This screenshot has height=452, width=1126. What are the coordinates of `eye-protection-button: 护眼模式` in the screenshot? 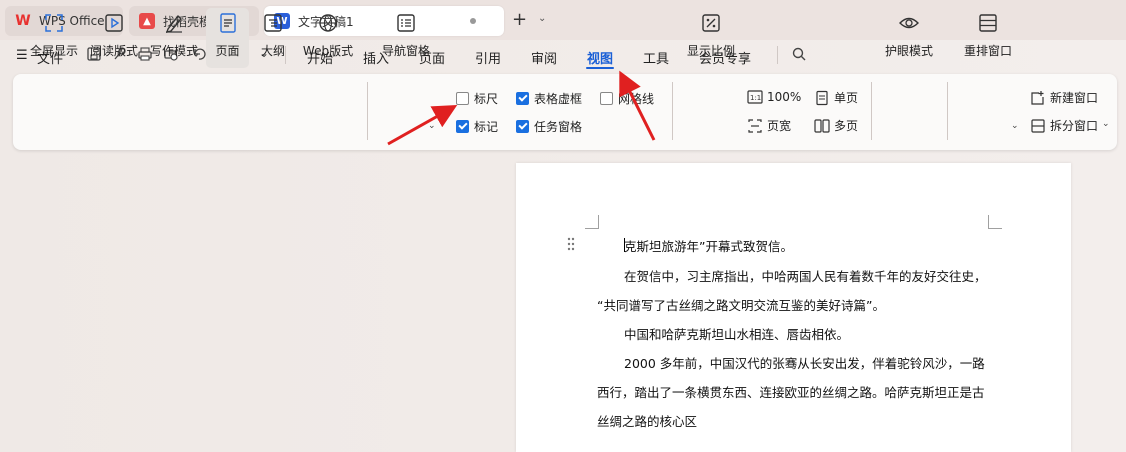 It's located at (909, 38).